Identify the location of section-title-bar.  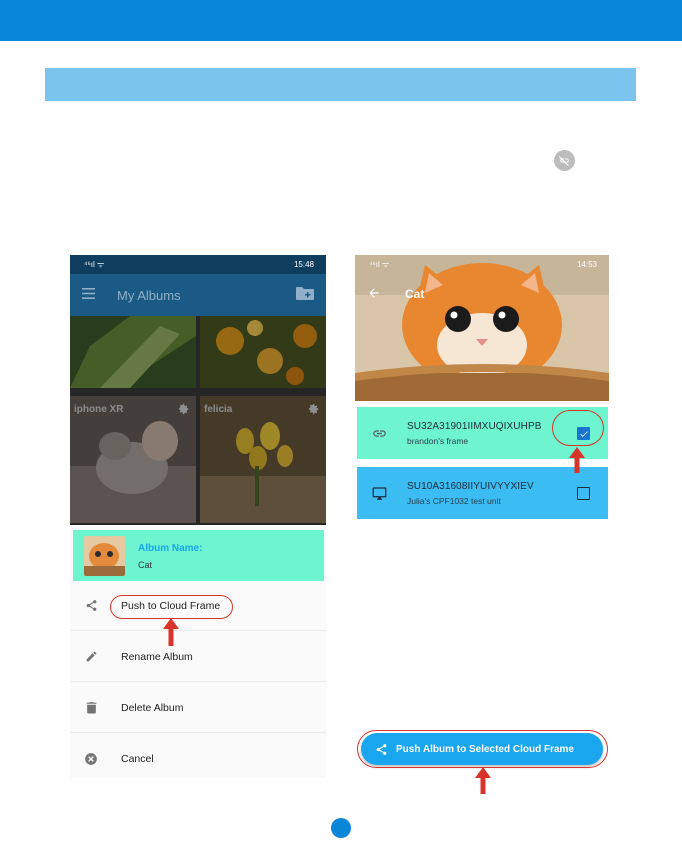
(340, 84).